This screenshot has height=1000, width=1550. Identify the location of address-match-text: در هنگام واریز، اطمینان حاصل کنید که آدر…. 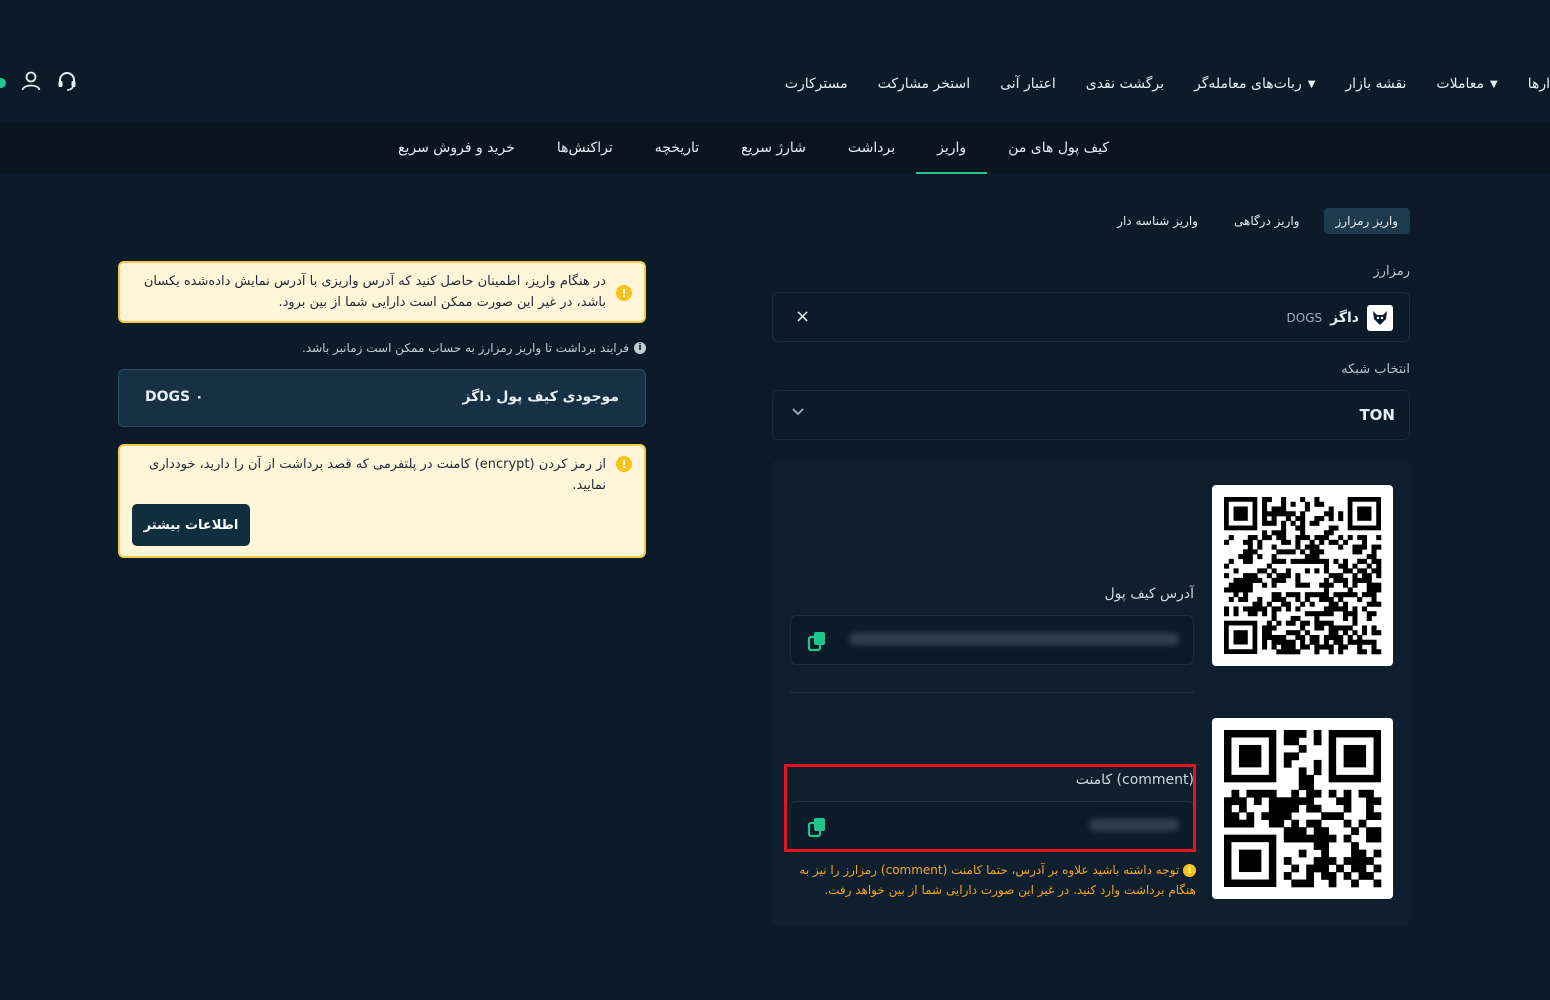
(374, 292).